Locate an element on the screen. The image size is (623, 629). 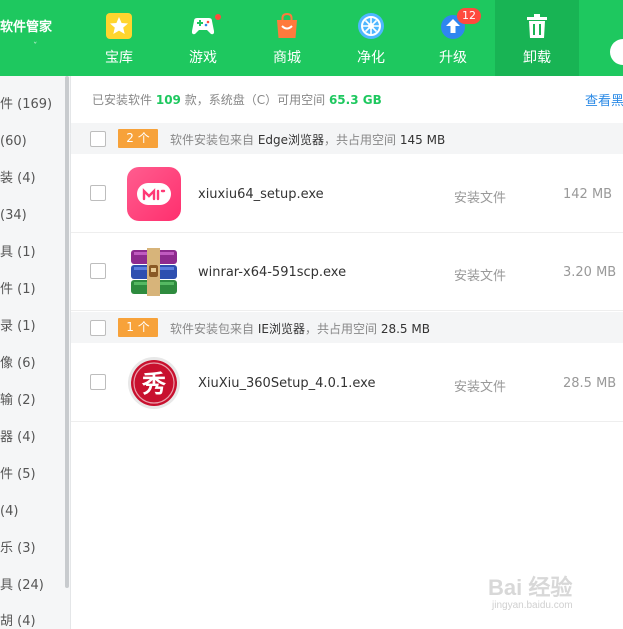
group-count-badge: 2 个 is located at coordinates (138, 138).